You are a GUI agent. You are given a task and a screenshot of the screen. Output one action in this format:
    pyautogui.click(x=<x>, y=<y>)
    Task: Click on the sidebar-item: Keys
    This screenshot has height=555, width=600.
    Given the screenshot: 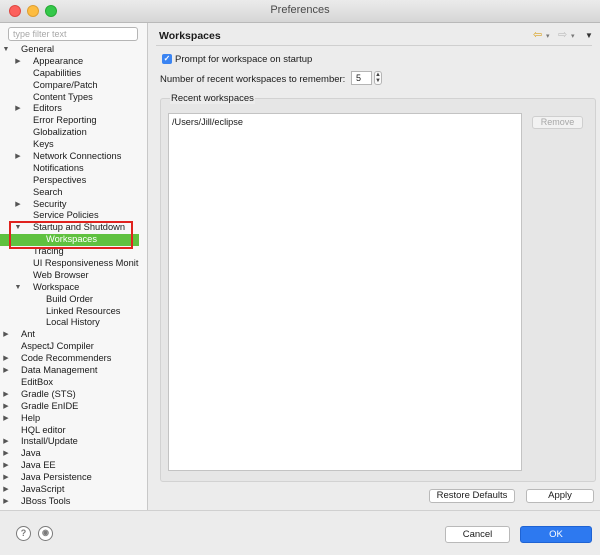 What is the action you would take?
    pyautogui.click(x=73, y=145)
    